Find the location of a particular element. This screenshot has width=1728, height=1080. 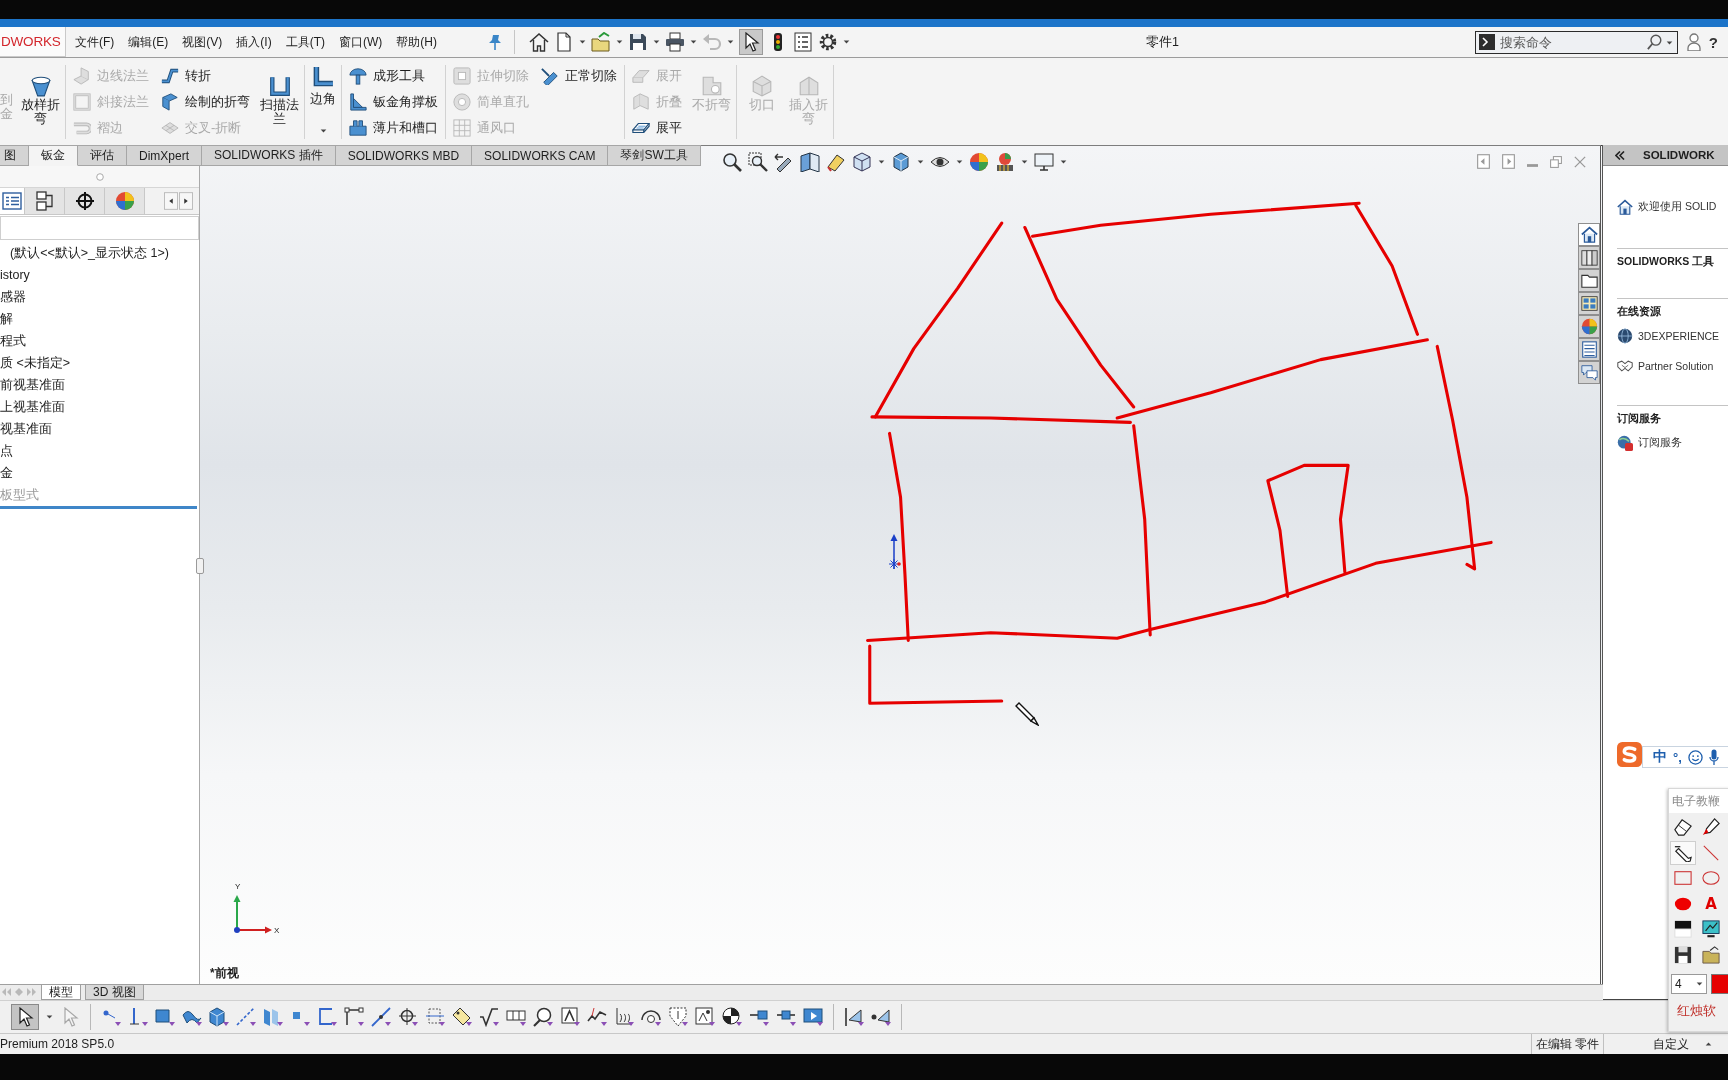

ribbon-button: 展平 is located at coordinates (657, 128).